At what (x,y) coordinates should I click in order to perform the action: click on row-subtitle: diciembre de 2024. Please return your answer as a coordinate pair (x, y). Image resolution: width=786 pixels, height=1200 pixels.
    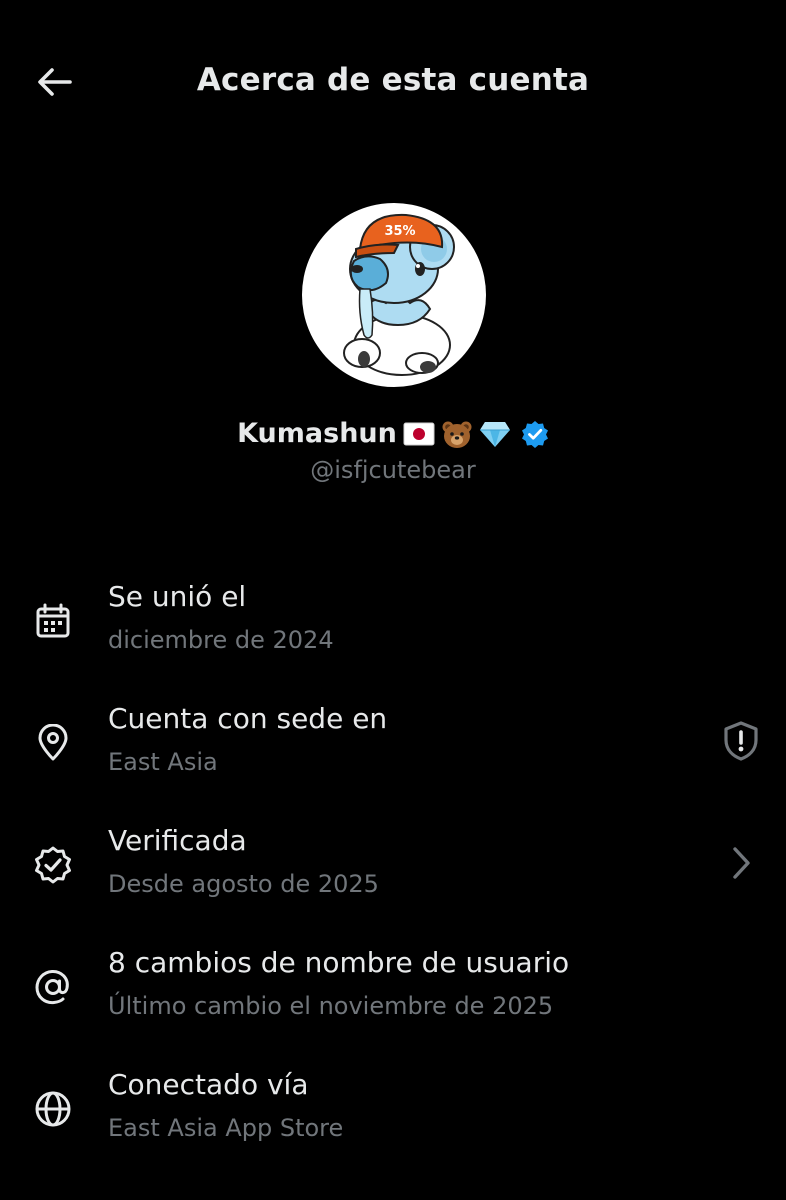
    Looking at the image, I should click on (221, 640).